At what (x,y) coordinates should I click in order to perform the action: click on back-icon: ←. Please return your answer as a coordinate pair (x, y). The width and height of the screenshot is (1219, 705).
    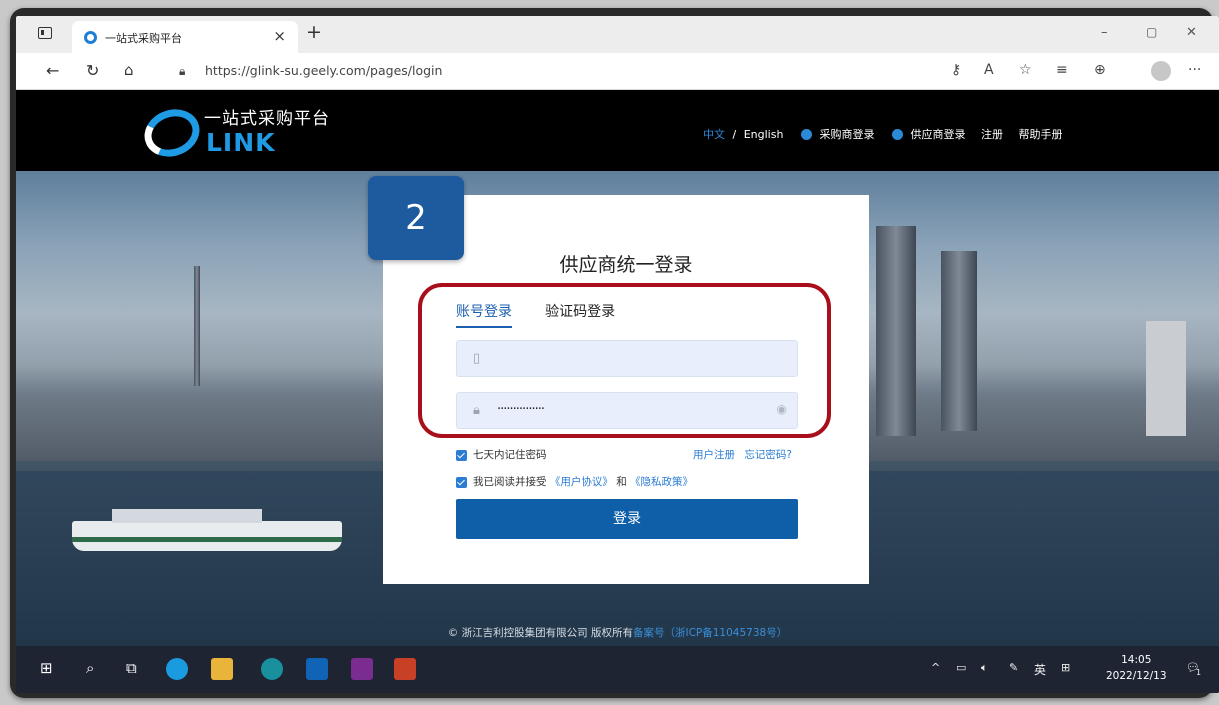
    Looking at the image, I should click on (52, 70).